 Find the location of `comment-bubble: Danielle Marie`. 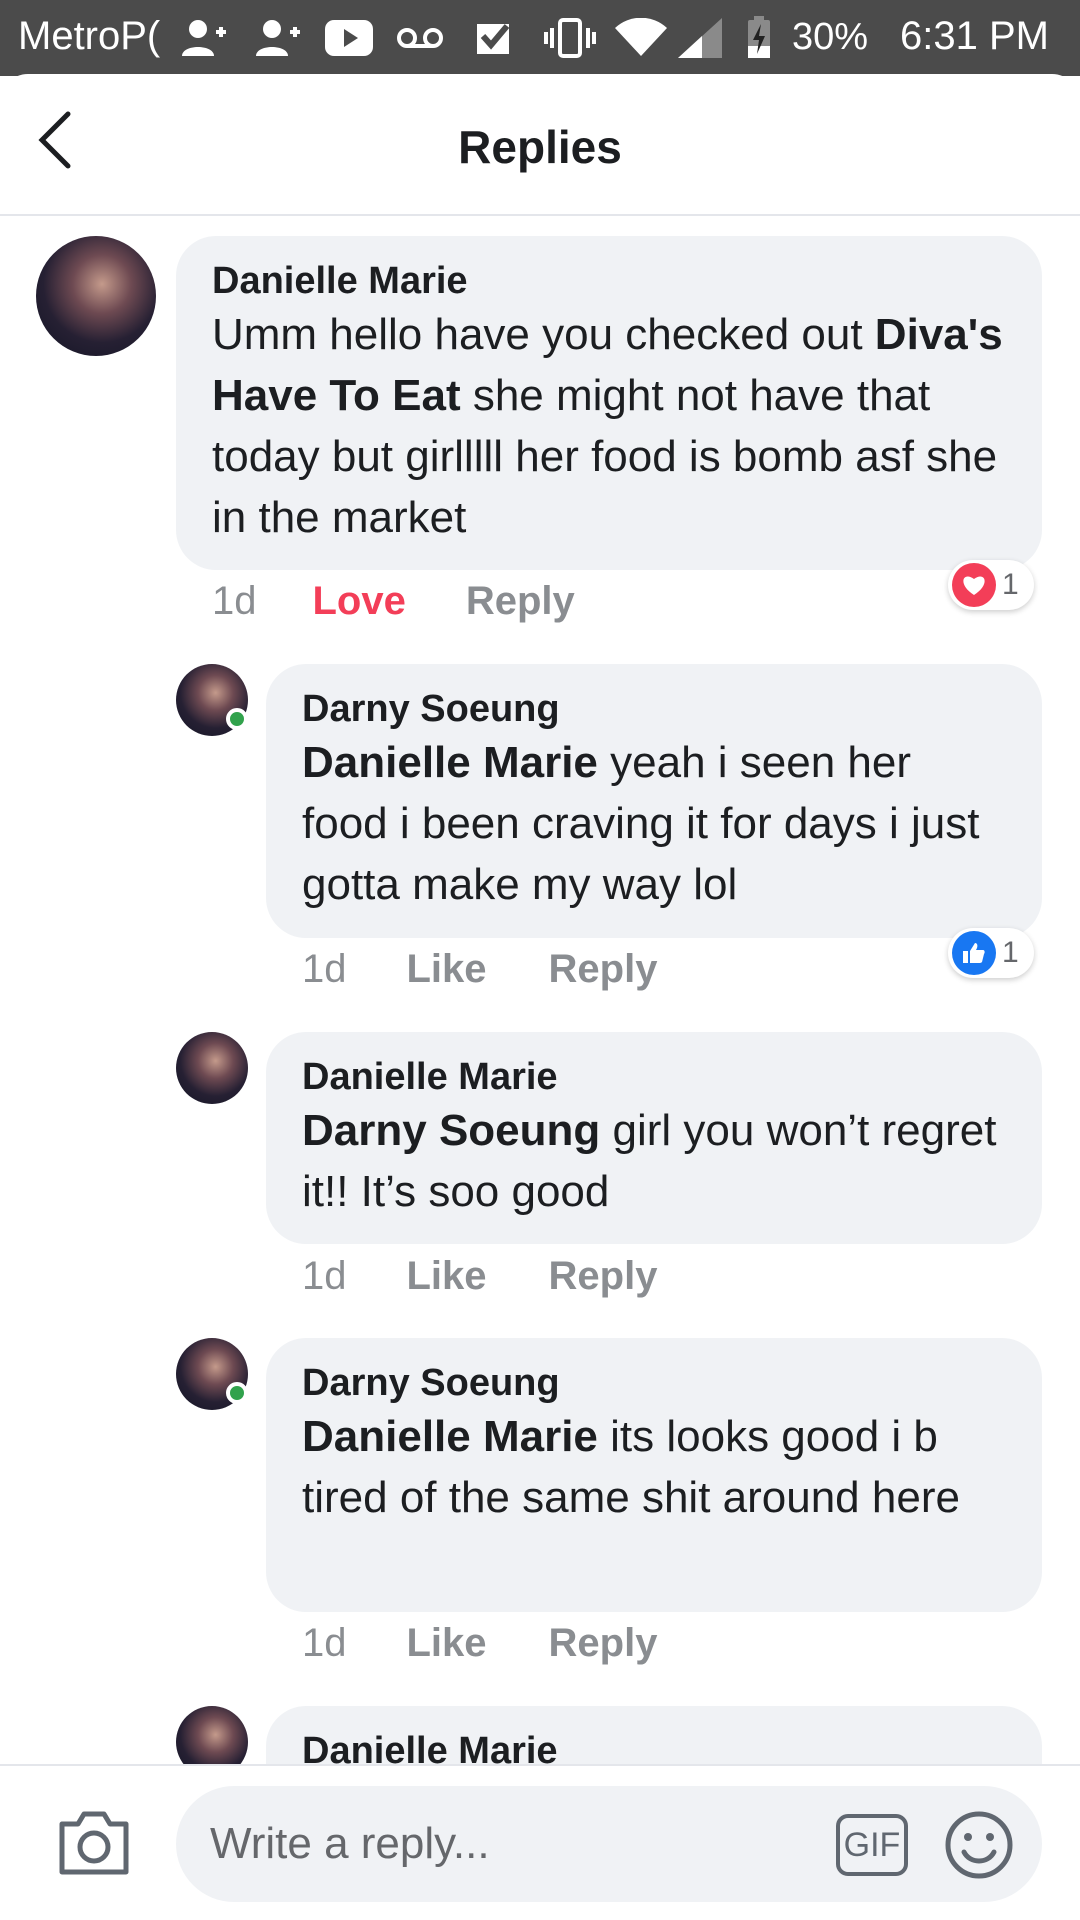

comment-bubble: Danielle Marie is located at coordinates (654, 1735).